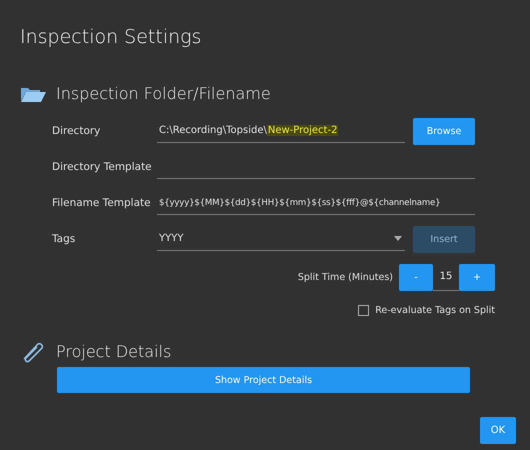 The width and height of the screenshot is (530, 450). Describe the element at coordinates (263, 380) in the screenshot. I see `show-project-details-button: Show Project Details` at that location.